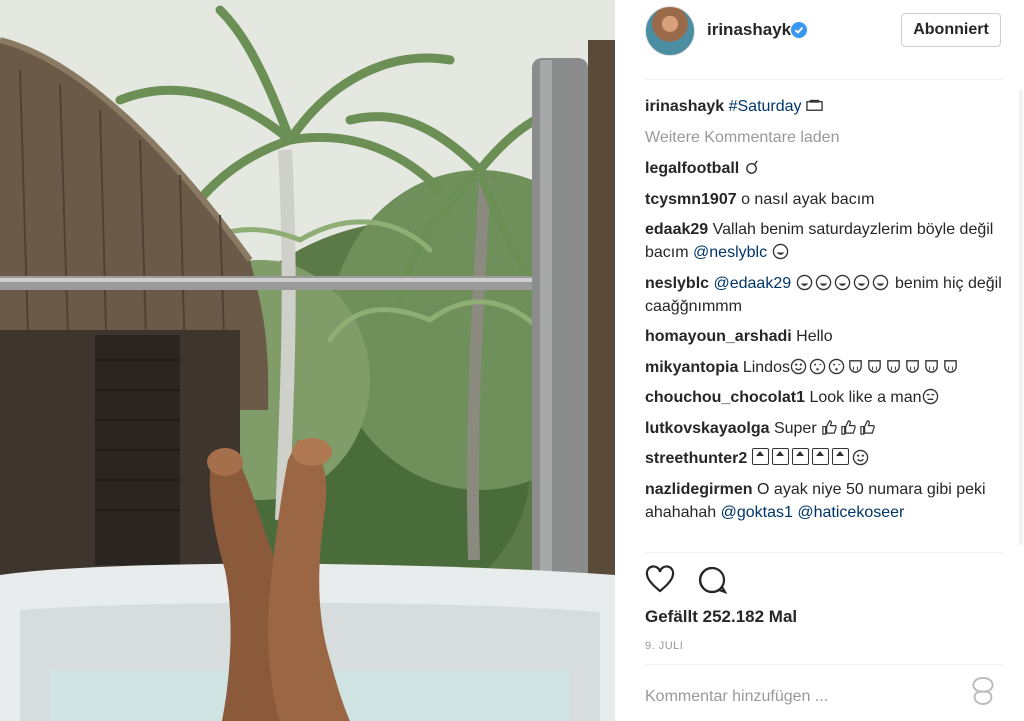 Image resolution: width=1024 pixels, height=721 pixels. Describe the element at coordinates (725, 397) in the screenshot. I see `comment-username: chouchou_chocolat1` at that location.